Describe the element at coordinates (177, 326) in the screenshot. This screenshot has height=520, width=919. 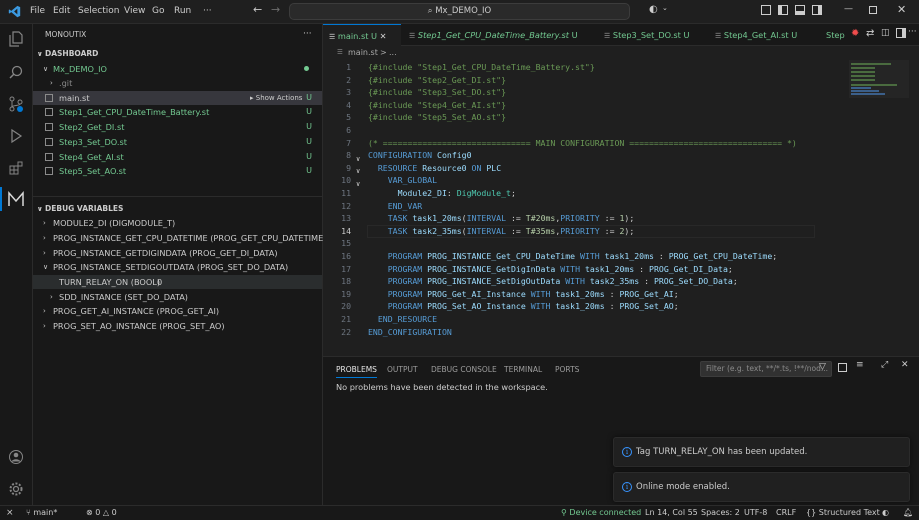
I see `debug-var-item: › PROG_SET_AO_INSTANCE (PROG_SET_AO)` at that location.